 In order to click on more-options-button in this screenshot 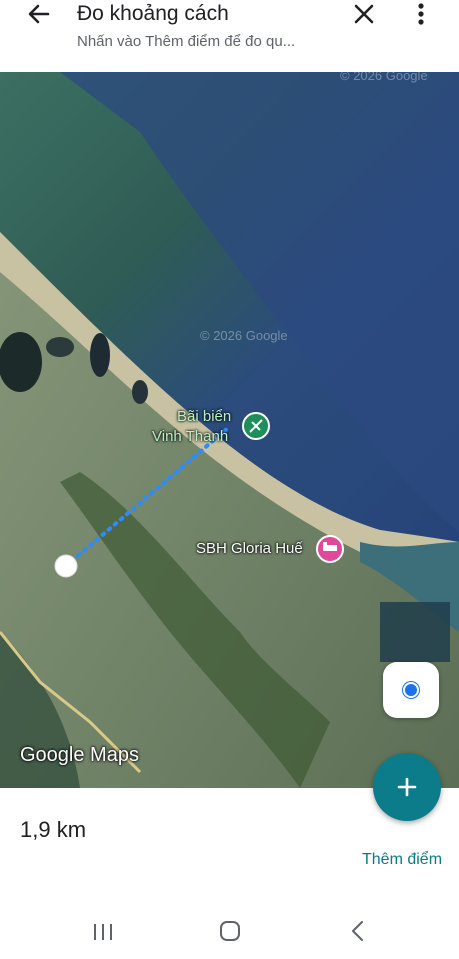, I will do `click(421, 16)`.